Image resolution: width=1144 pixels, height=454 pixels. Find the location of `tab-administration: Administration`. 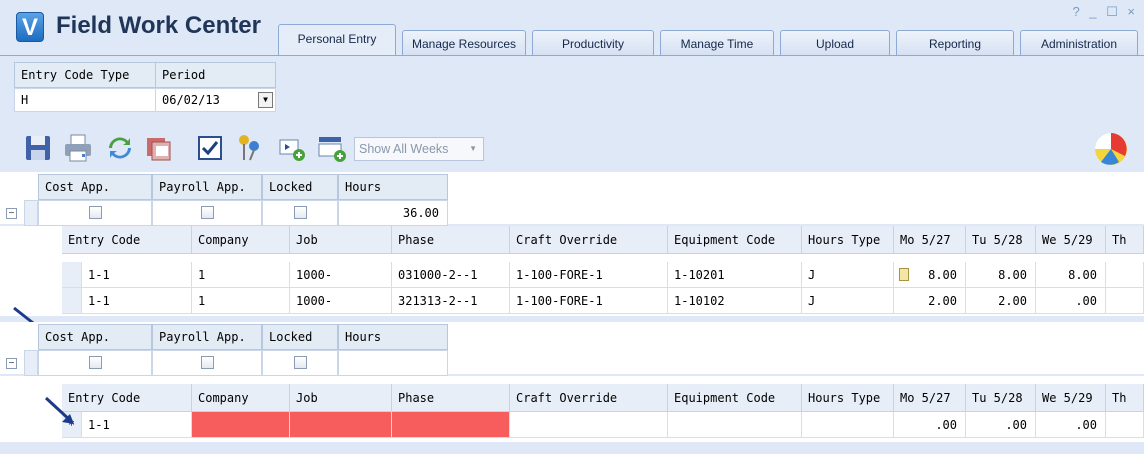

tab-administration: Administration is located at coordinates (1079, 43).